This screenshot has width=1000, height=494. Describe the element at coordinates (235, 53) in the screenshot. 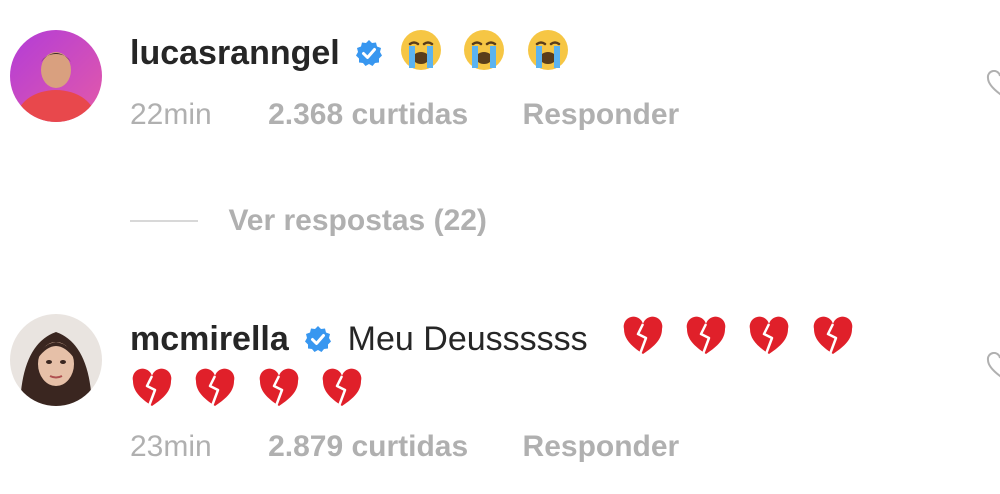

I see `username: lucasranngel` at that location.